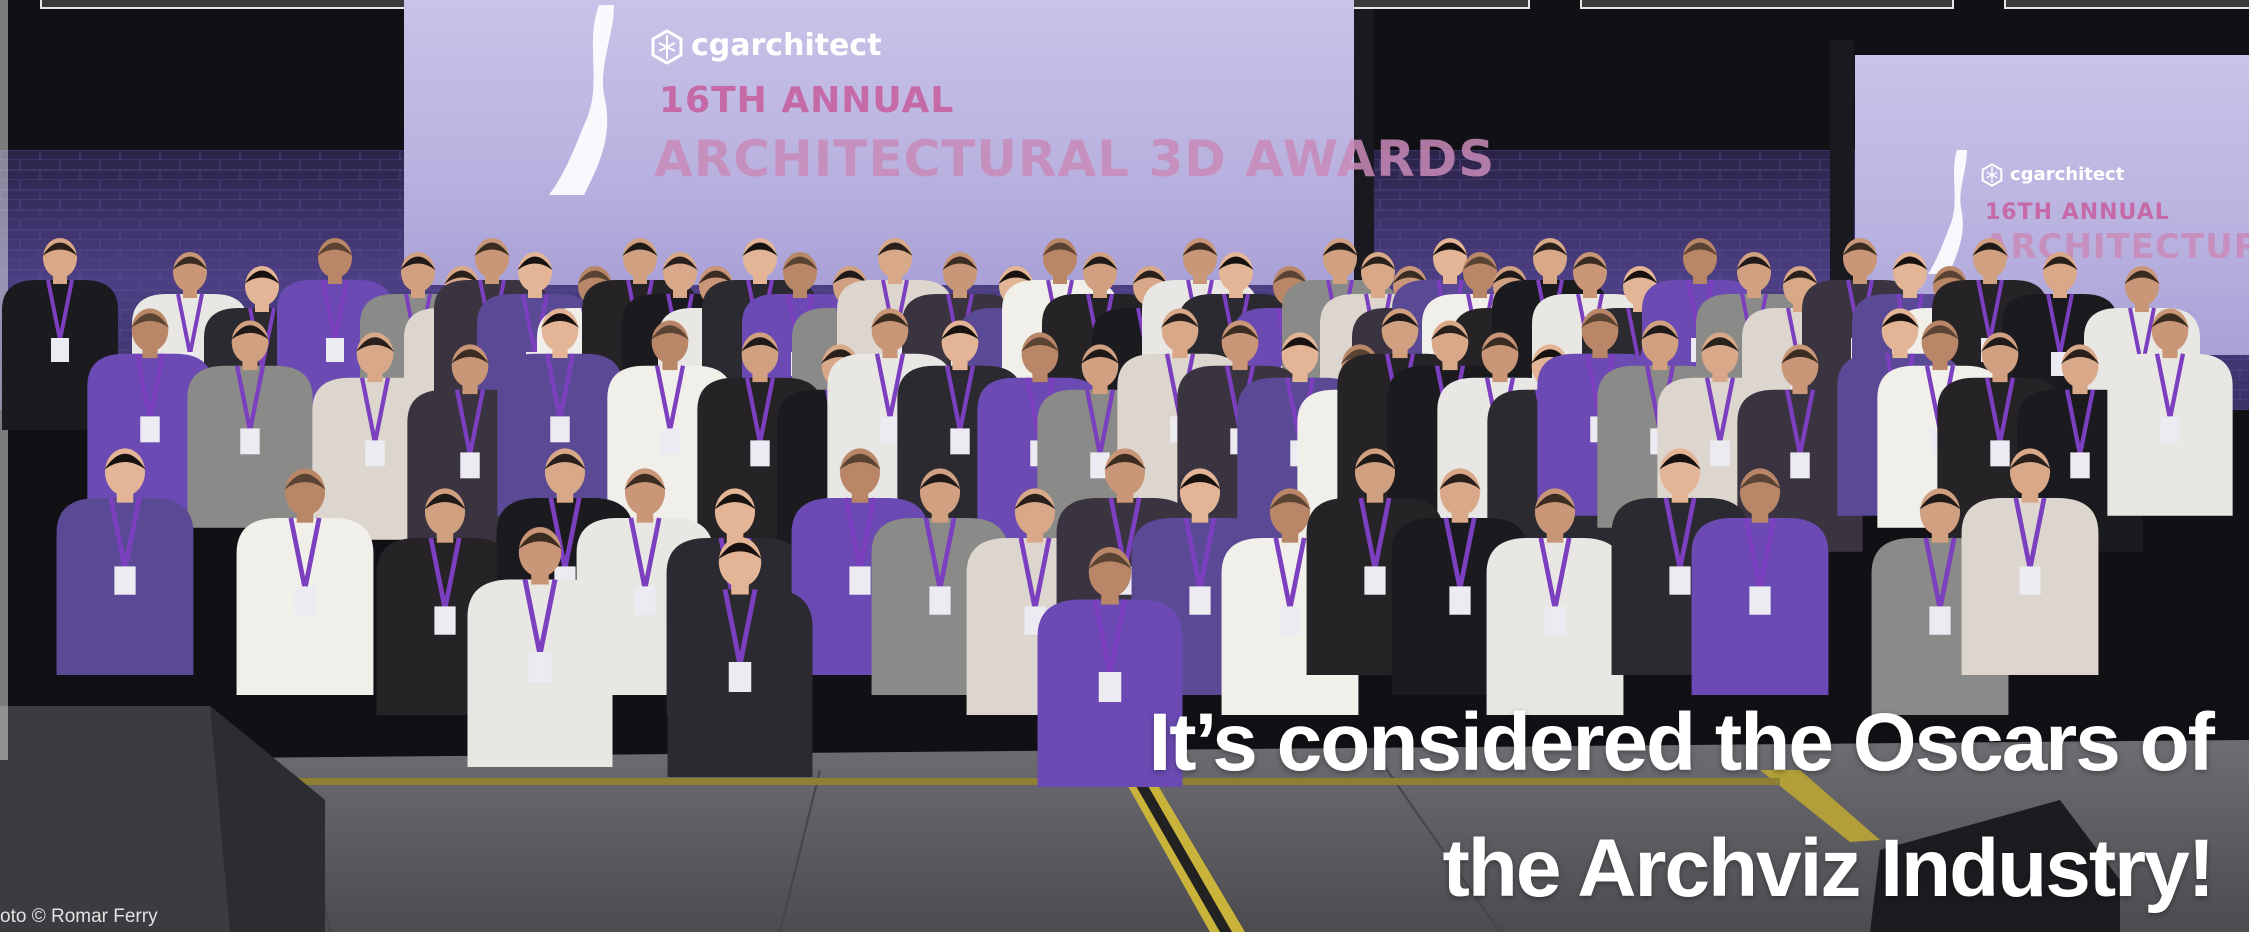  What do you see at coordinates (1828, 868) in the screenshot?
I see `headline-line-2: the Archviz Industry!` at bounding box center [1828, 868].